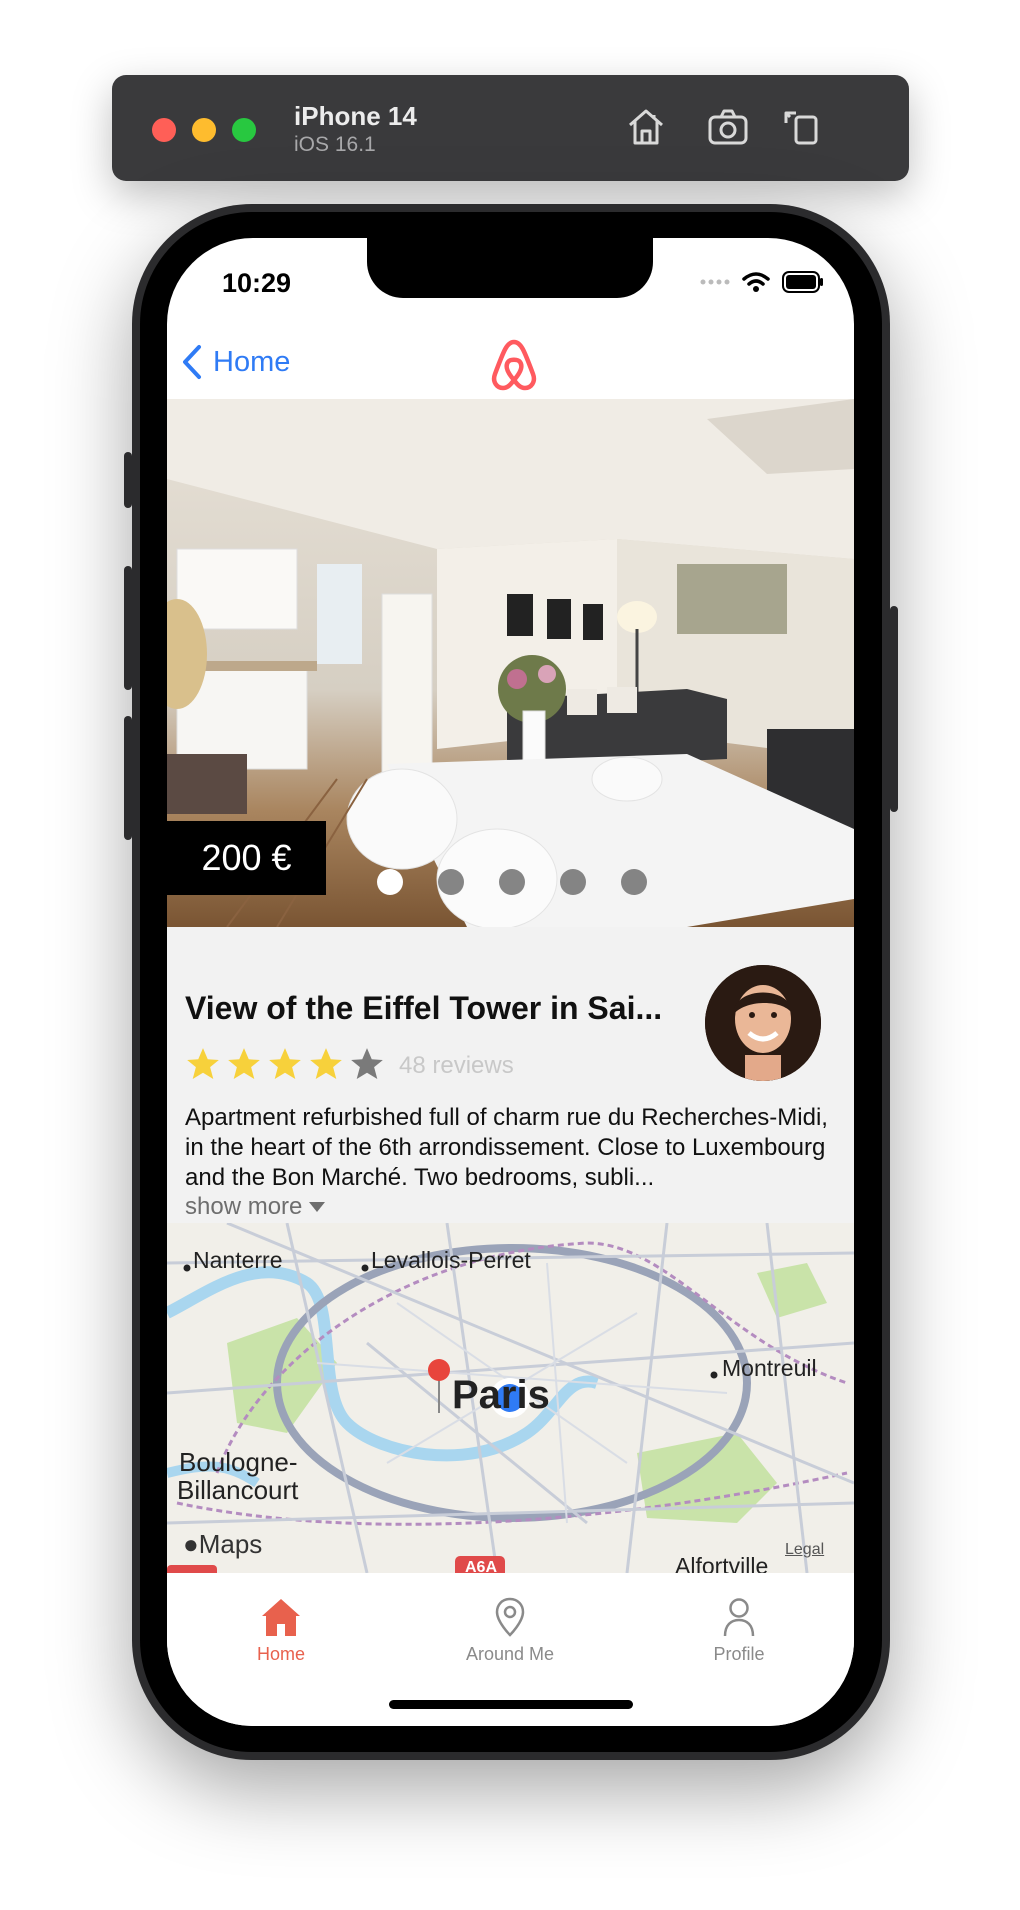  Describe the element at coordinates (238, 1462) in the screenshot. I see `map-label-boulogne-line1: Boulogne-` at that location.